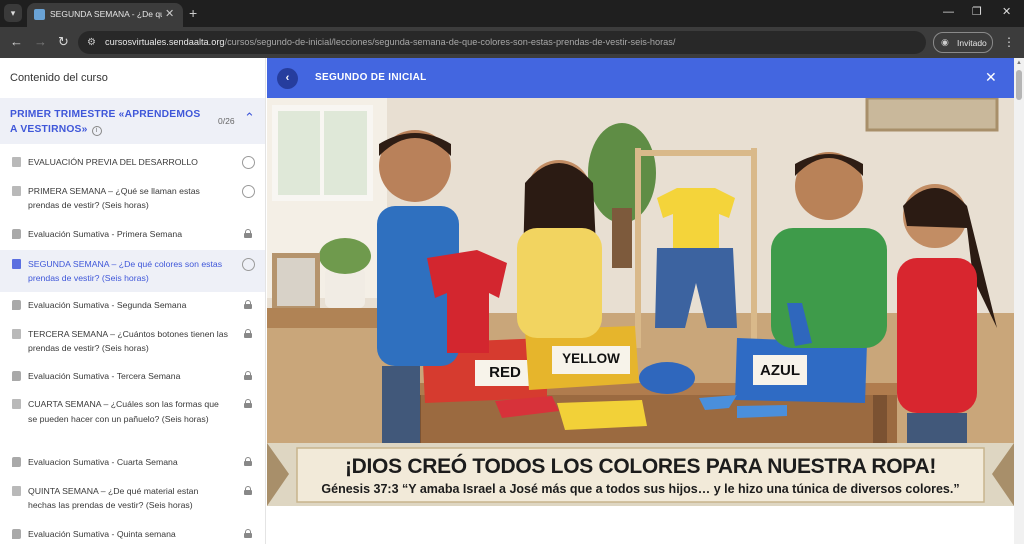 This screenshot has height=544, width=1024. I want to click on profile-button: ◉ Invitado, so click(963, 42).